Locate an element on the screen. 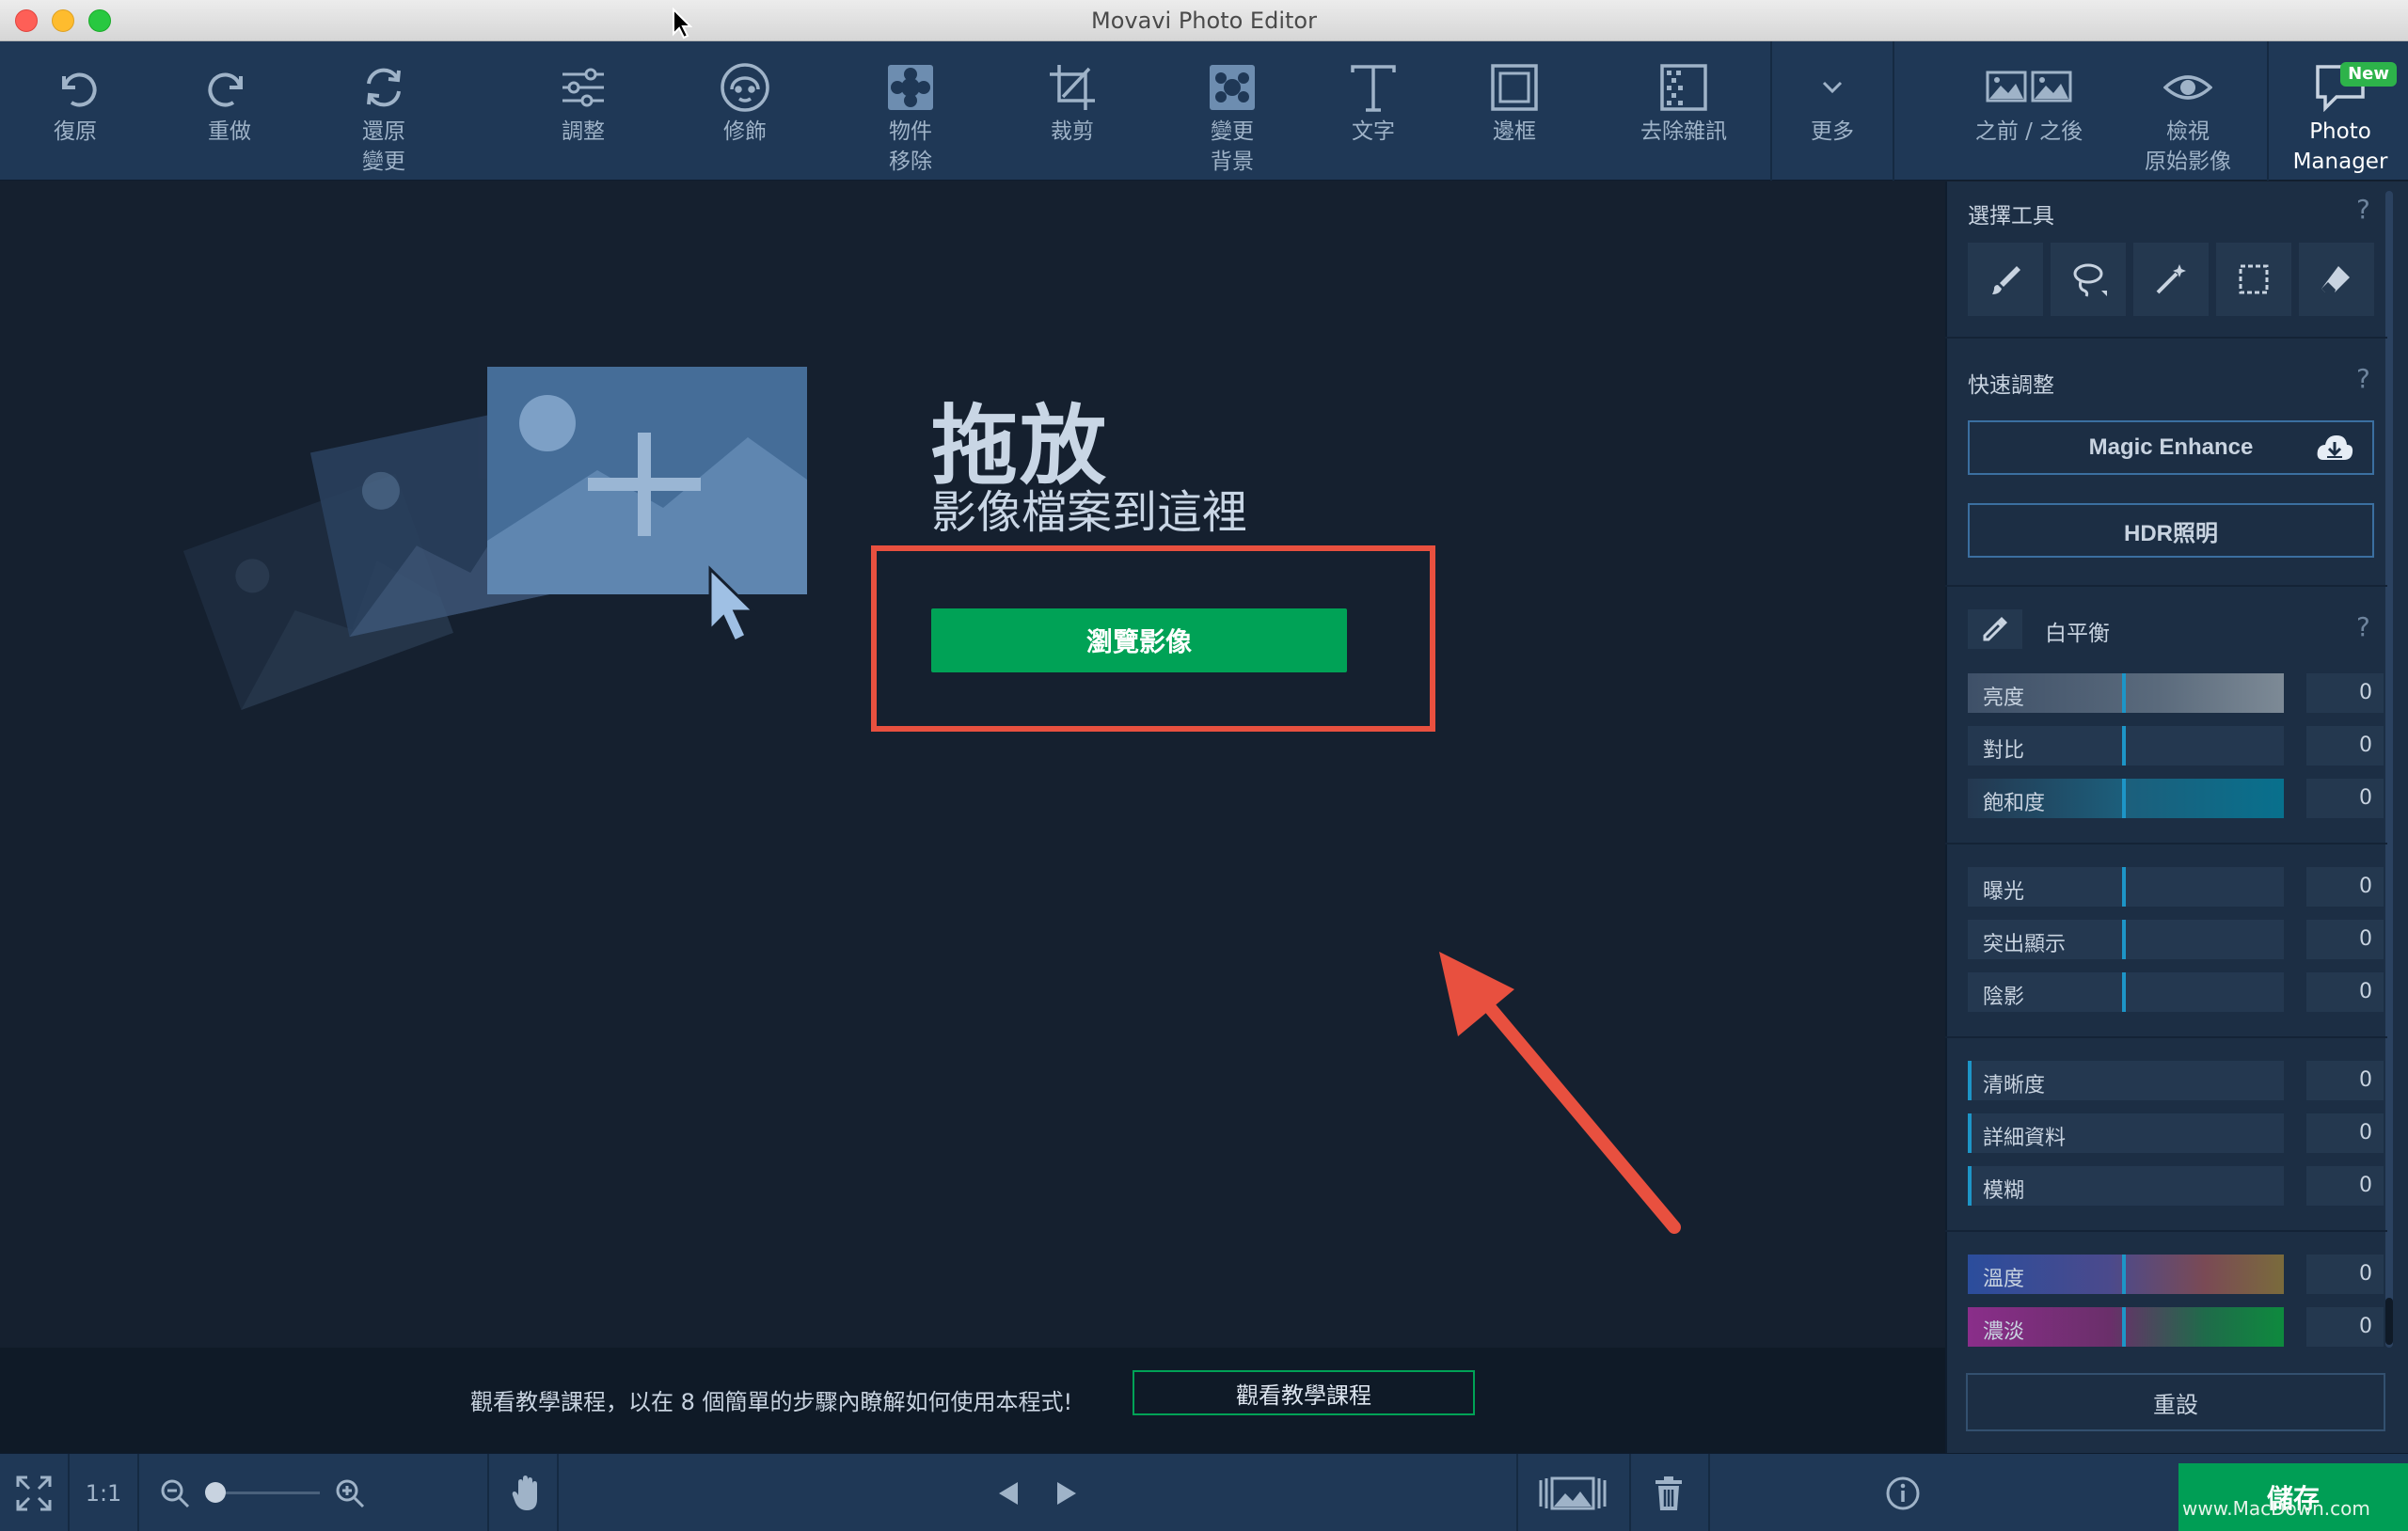  pan-hand-button is located at coordinates (527, 1492).